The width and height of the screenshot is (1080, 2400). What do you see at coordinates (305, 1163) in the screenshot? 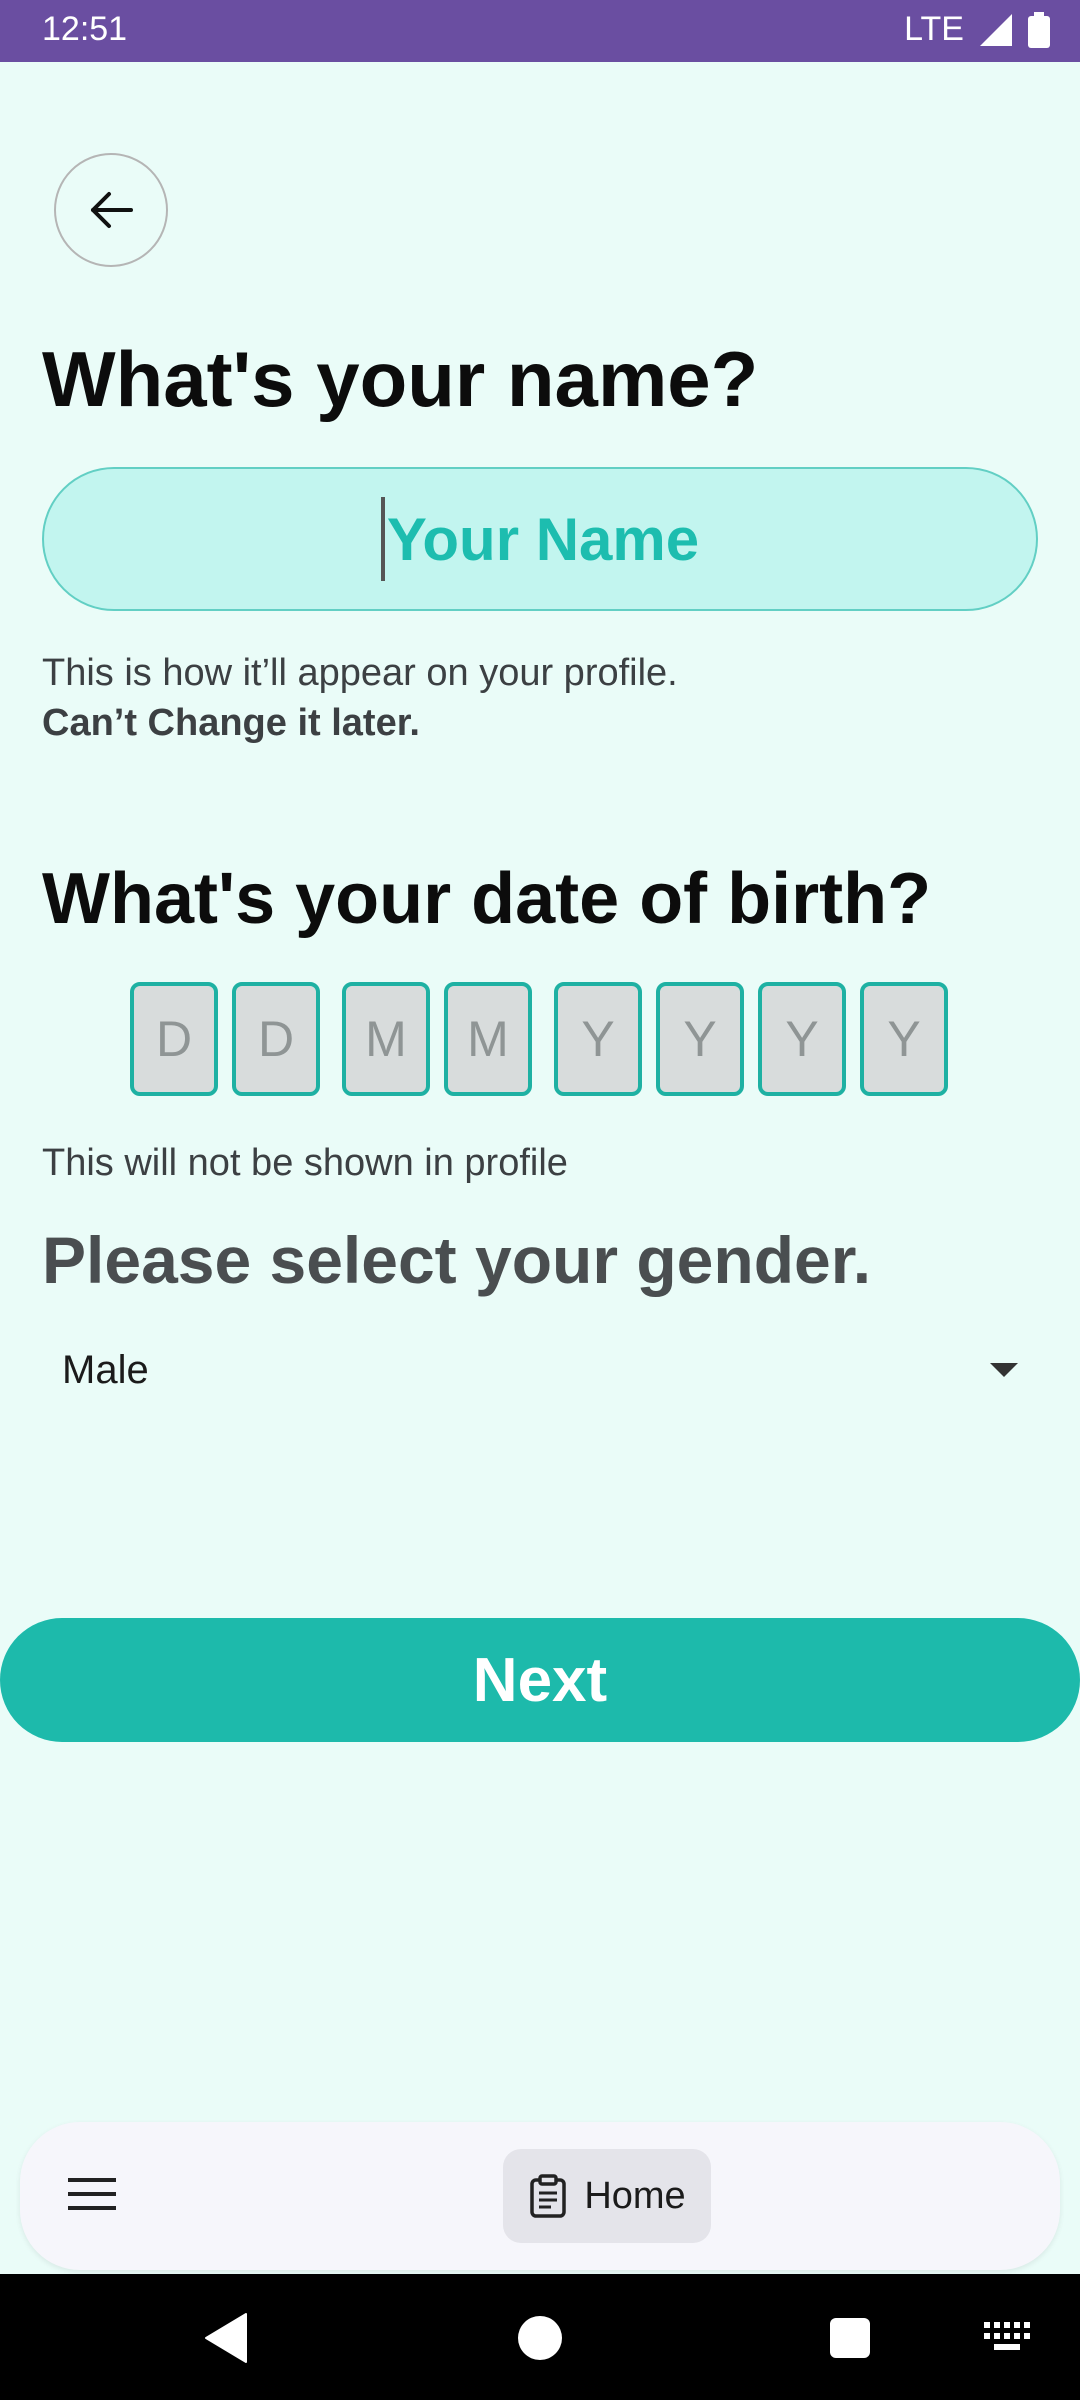
I see `dob-hint: This will not be shown in profile` at bounding box center [305, 1163].